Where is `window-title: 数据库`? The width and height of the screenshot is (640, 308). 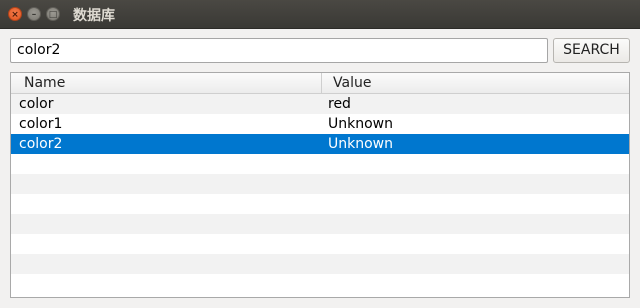 window-title: 数据库 is located at coordinates (94, 16).